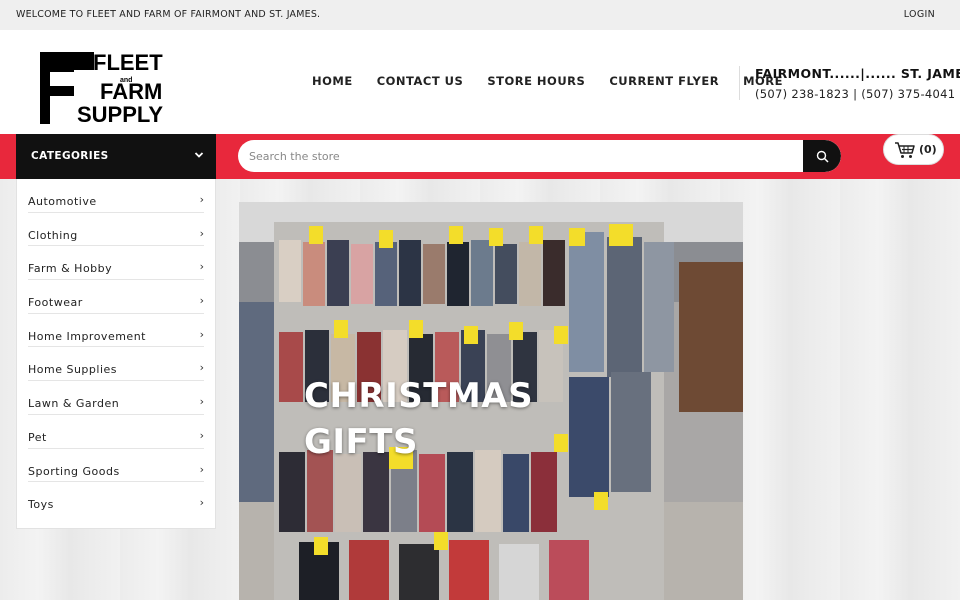 The height and width of the screenshot is (600, 960). Describe the element at coordinates (928, 149) in the screenshot. I see `cart-count: (0)` at that location.